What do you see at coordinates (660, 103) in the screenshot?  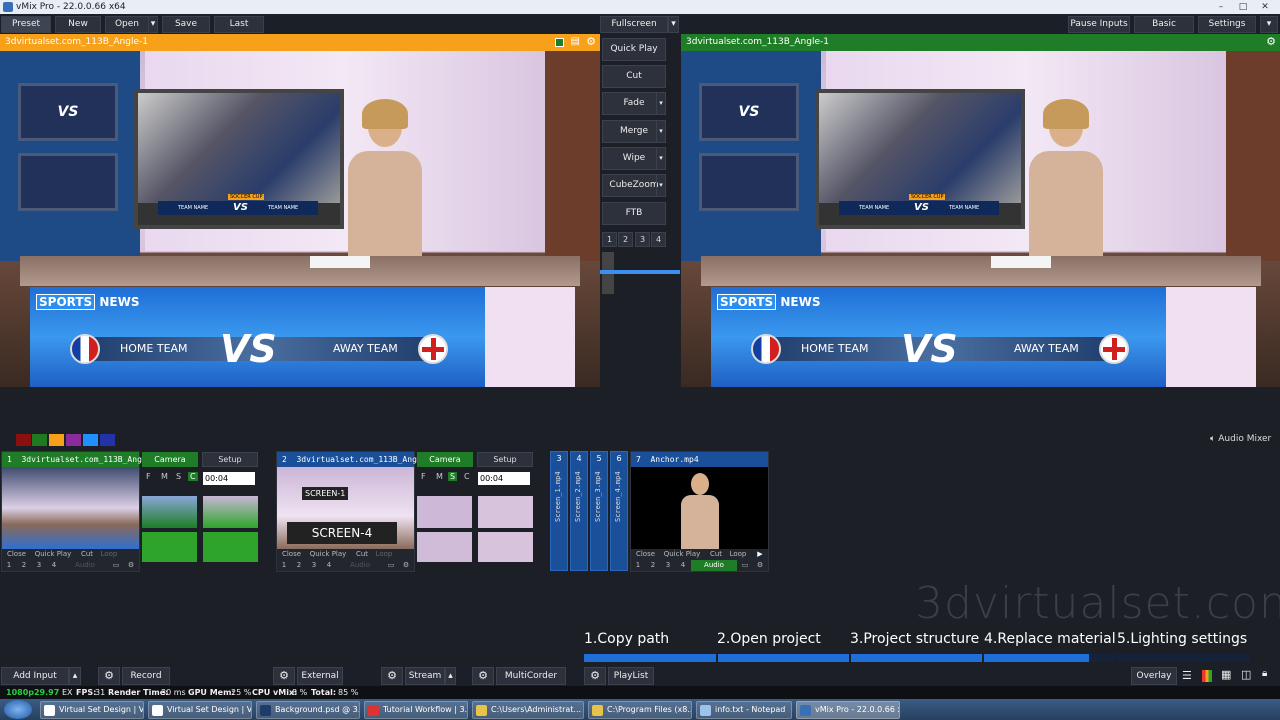 I see `fade-dropdown-icon: ▾` at bounding box center [660, 103].